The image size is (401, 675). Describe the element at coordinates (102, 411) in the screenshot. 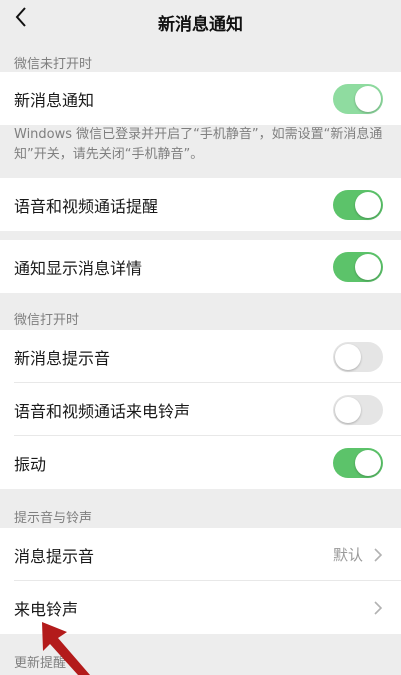

I see `row-label: 语音和视频通话来电铃声` at that location.